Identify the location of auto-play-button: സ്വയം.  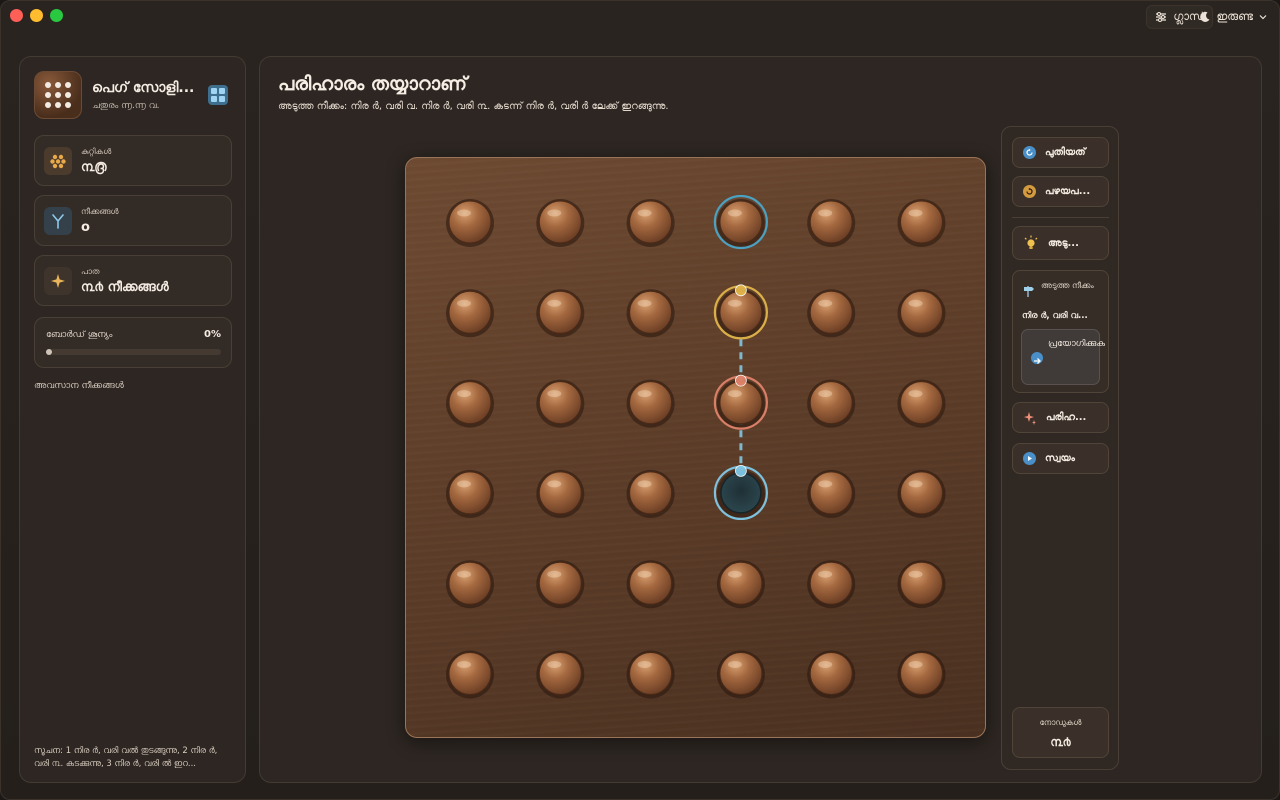
(1060, 458).